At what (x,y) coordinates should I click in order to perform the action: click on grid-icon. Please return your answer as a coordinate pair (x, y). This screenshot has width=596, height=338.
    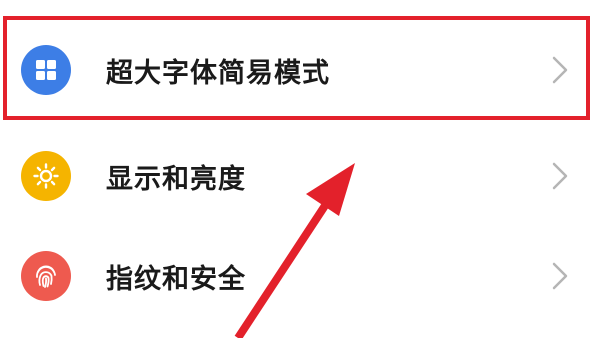
    Looking at the image, I should click on (46, 70).